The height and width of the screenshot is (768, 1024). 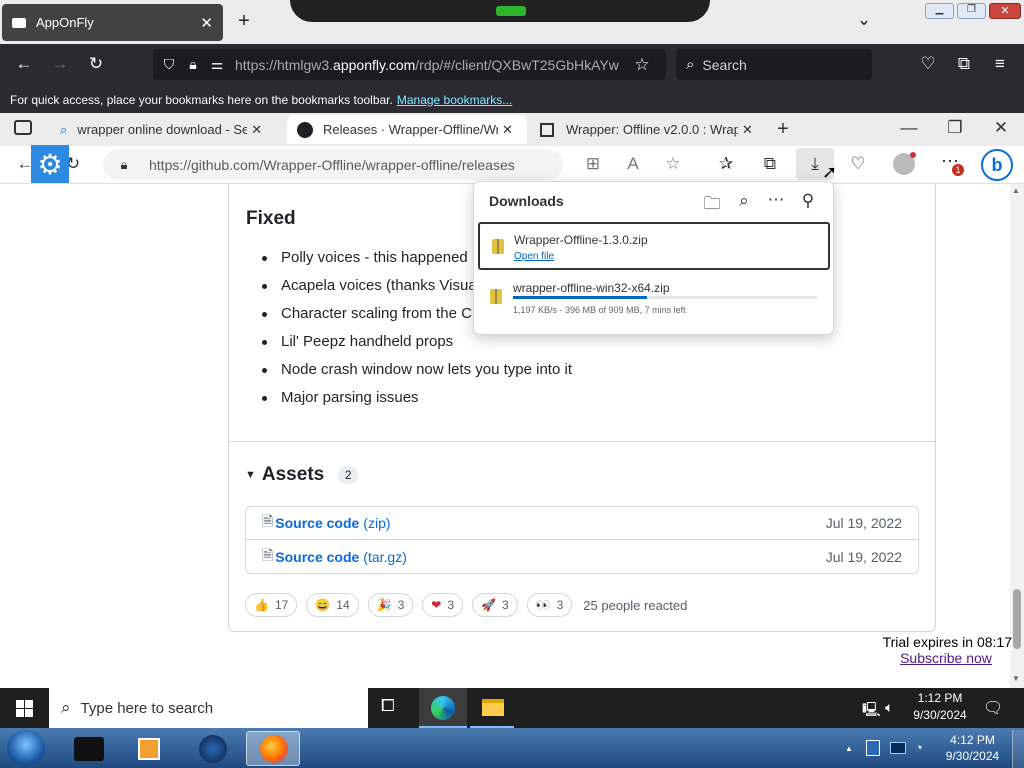 I want to click on firefox-tab-apponfly: AppOnFly ✕, so click(x=112, y=22).